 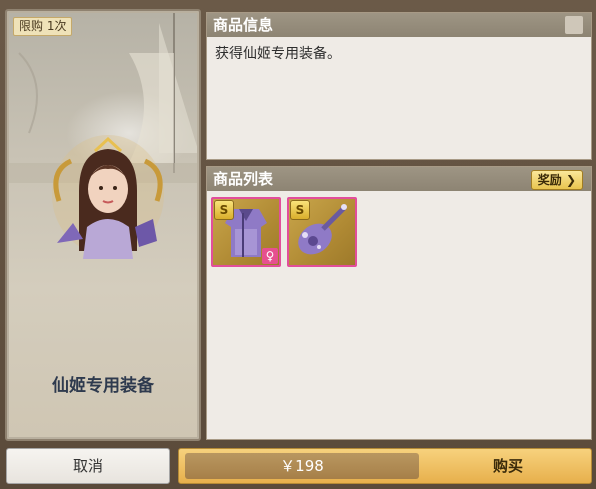 I want to click on purchase-limit-badge: 限购 1次, so click(x=43, y=26).